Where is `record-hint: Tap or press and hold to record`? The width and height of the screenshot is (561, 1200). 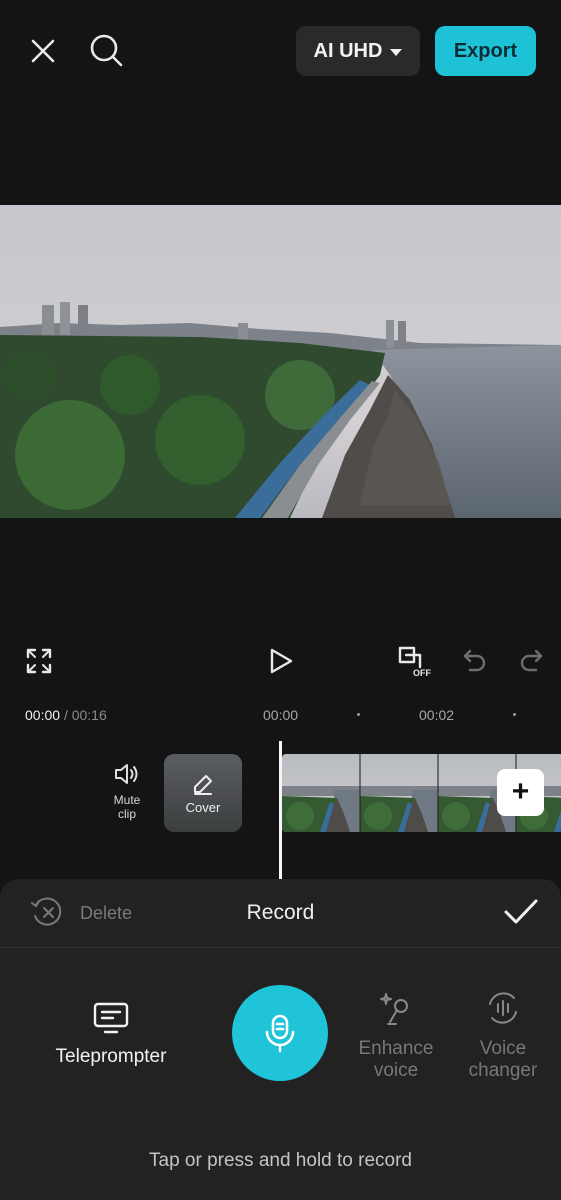 record-hint: Tap or press and hold to record is located at coordinates (280, 1160).